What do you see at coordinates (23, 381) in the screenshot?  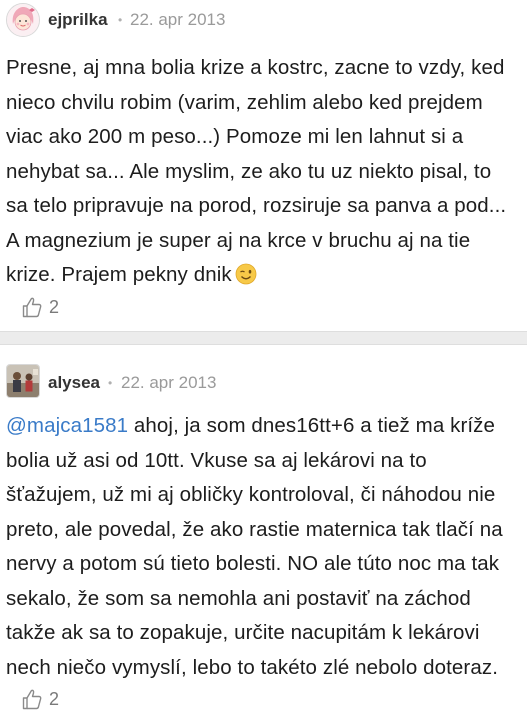 I see `photo-avatar-icon` at bounding box center [23, 381].